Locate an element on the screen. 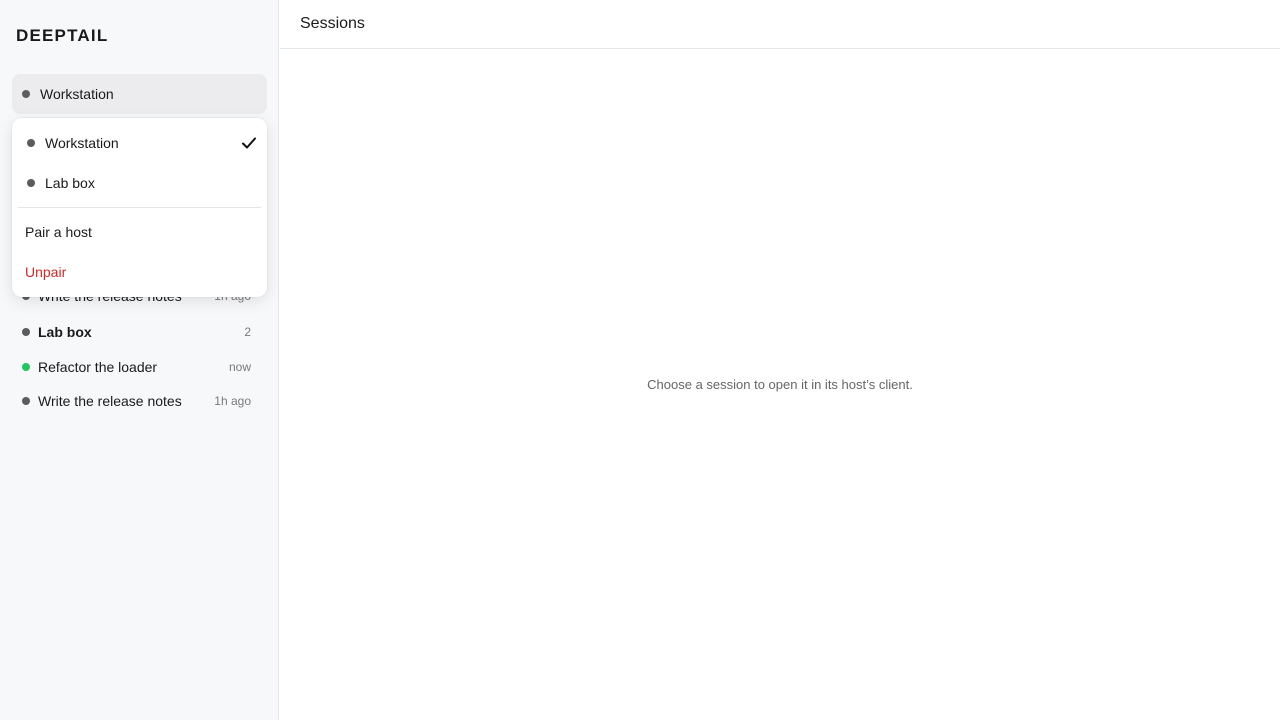  host-select: Workstation is located at coordinates (139, 94).